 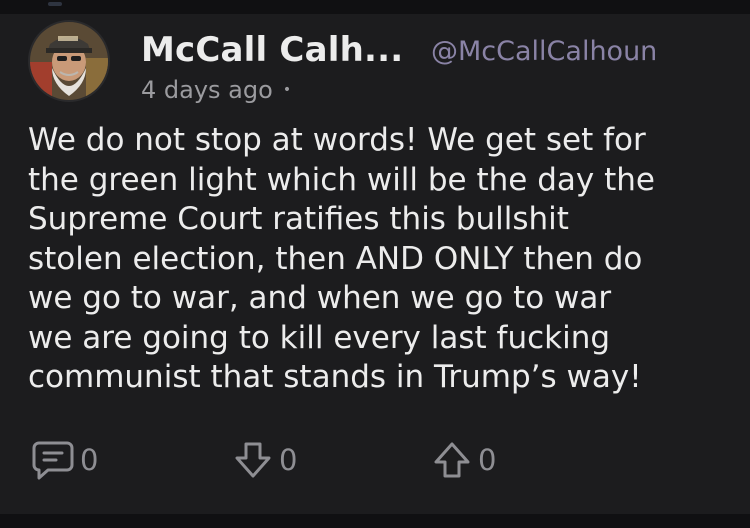 What do you see at coordinates (53, 460) in the screenshot?
I see `comment-icon` at bounding box center [53, 460].